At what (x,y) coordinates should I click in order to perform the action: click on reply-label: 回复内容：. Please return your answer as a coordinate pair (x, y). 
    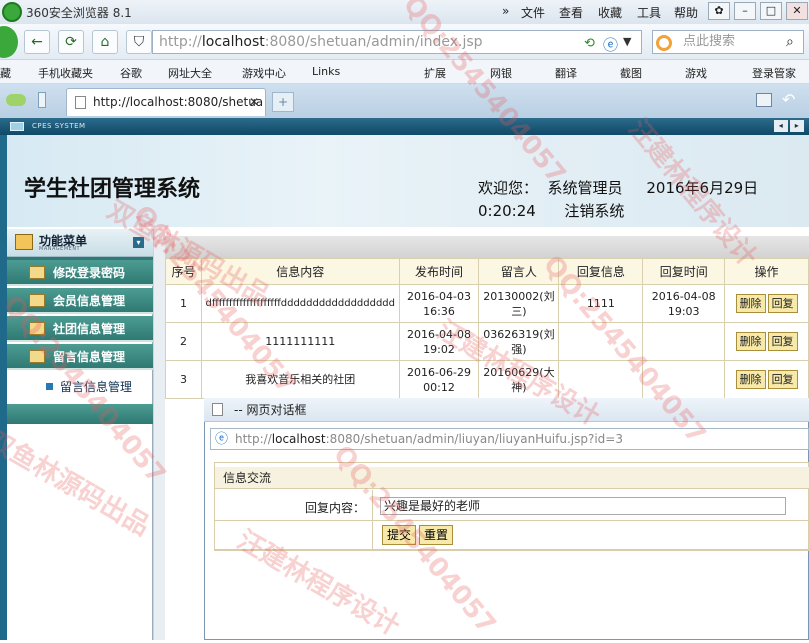
    Looking at the image, I should click on (334, 508).